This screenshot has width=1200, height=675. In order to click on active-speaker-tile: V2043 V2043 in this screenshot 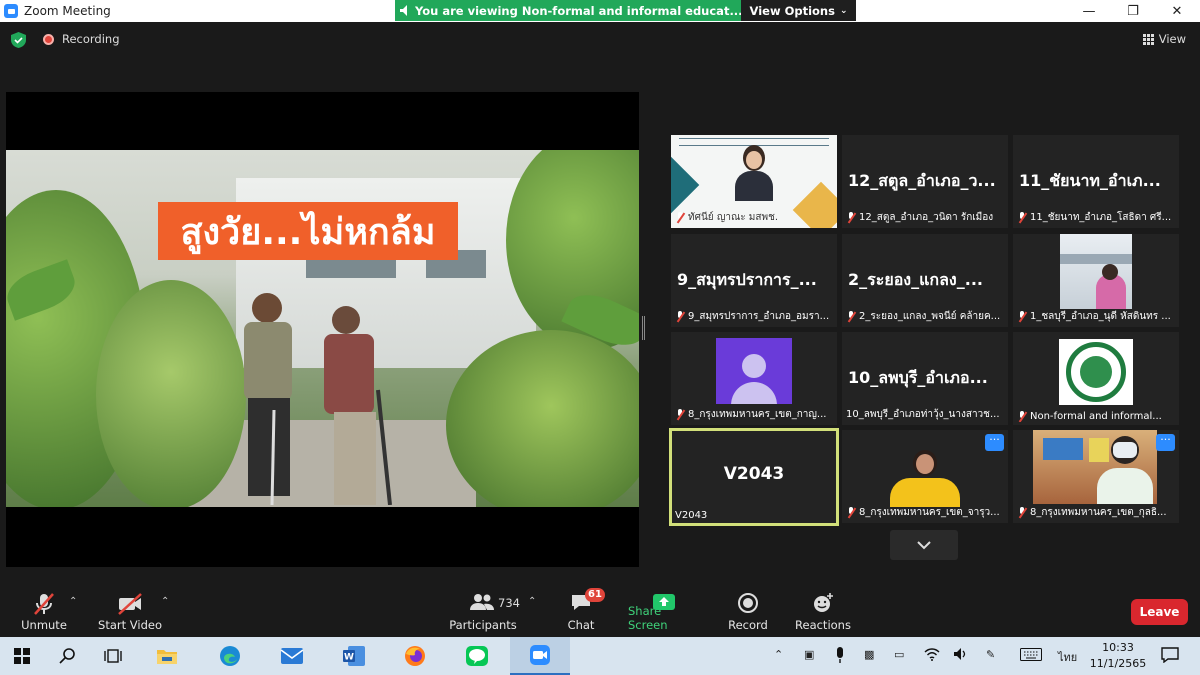, I will do `click(754, 477)`.